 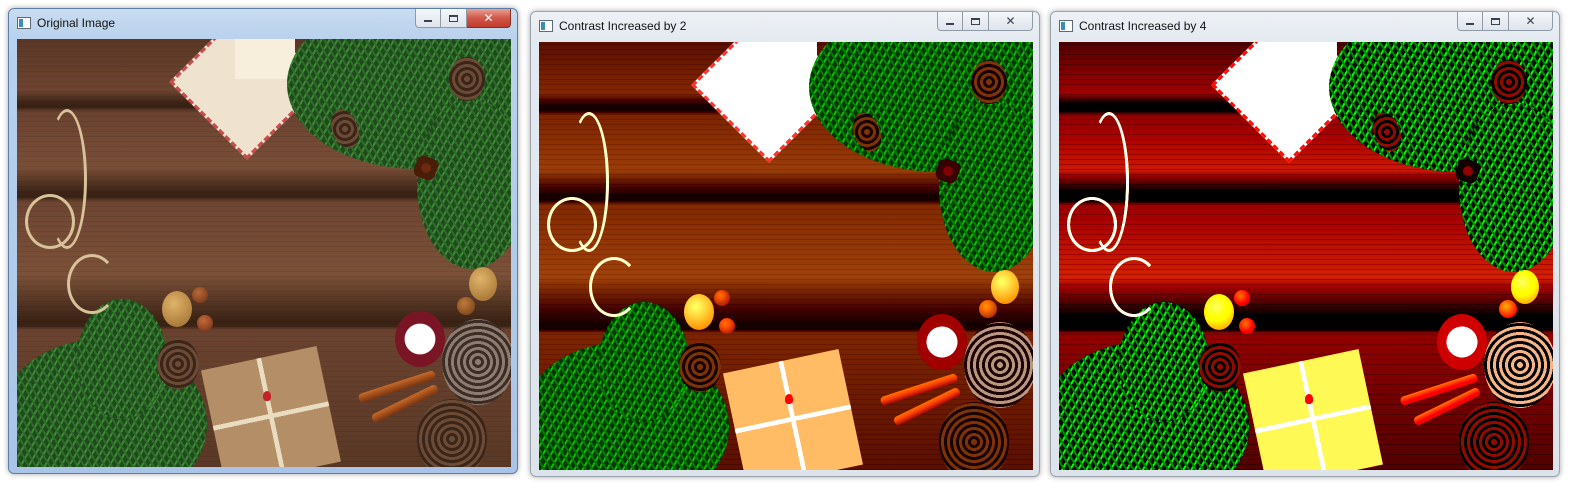 What do you see at coordinates (1305, 26) in the screenshot?
I see `titlebar: Contrast Increased by 4 ✕` at bounding box center [1305, 26].